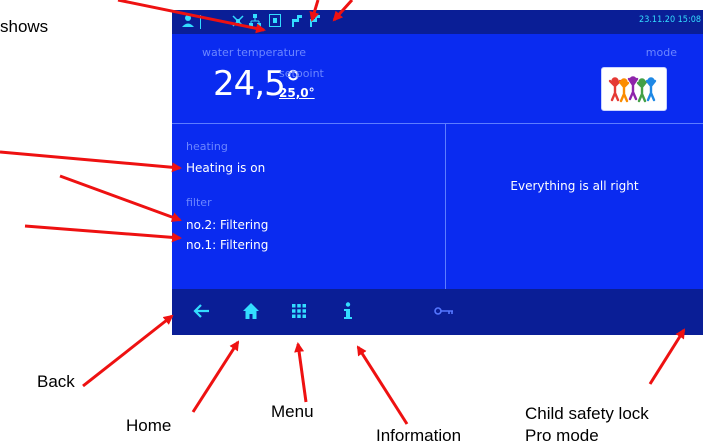  Describe the element at coordinates (301, 372) in the screenshot. I see `arrow-menu` at that location.